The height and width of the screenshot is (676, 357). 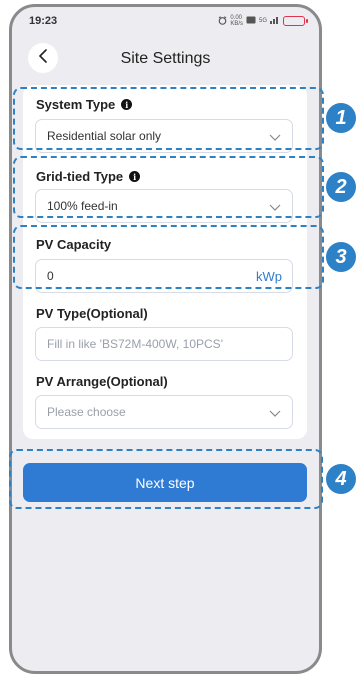 I want to click on status-icons: 0.00 KB/s 5G, so click(x=263, y=21).